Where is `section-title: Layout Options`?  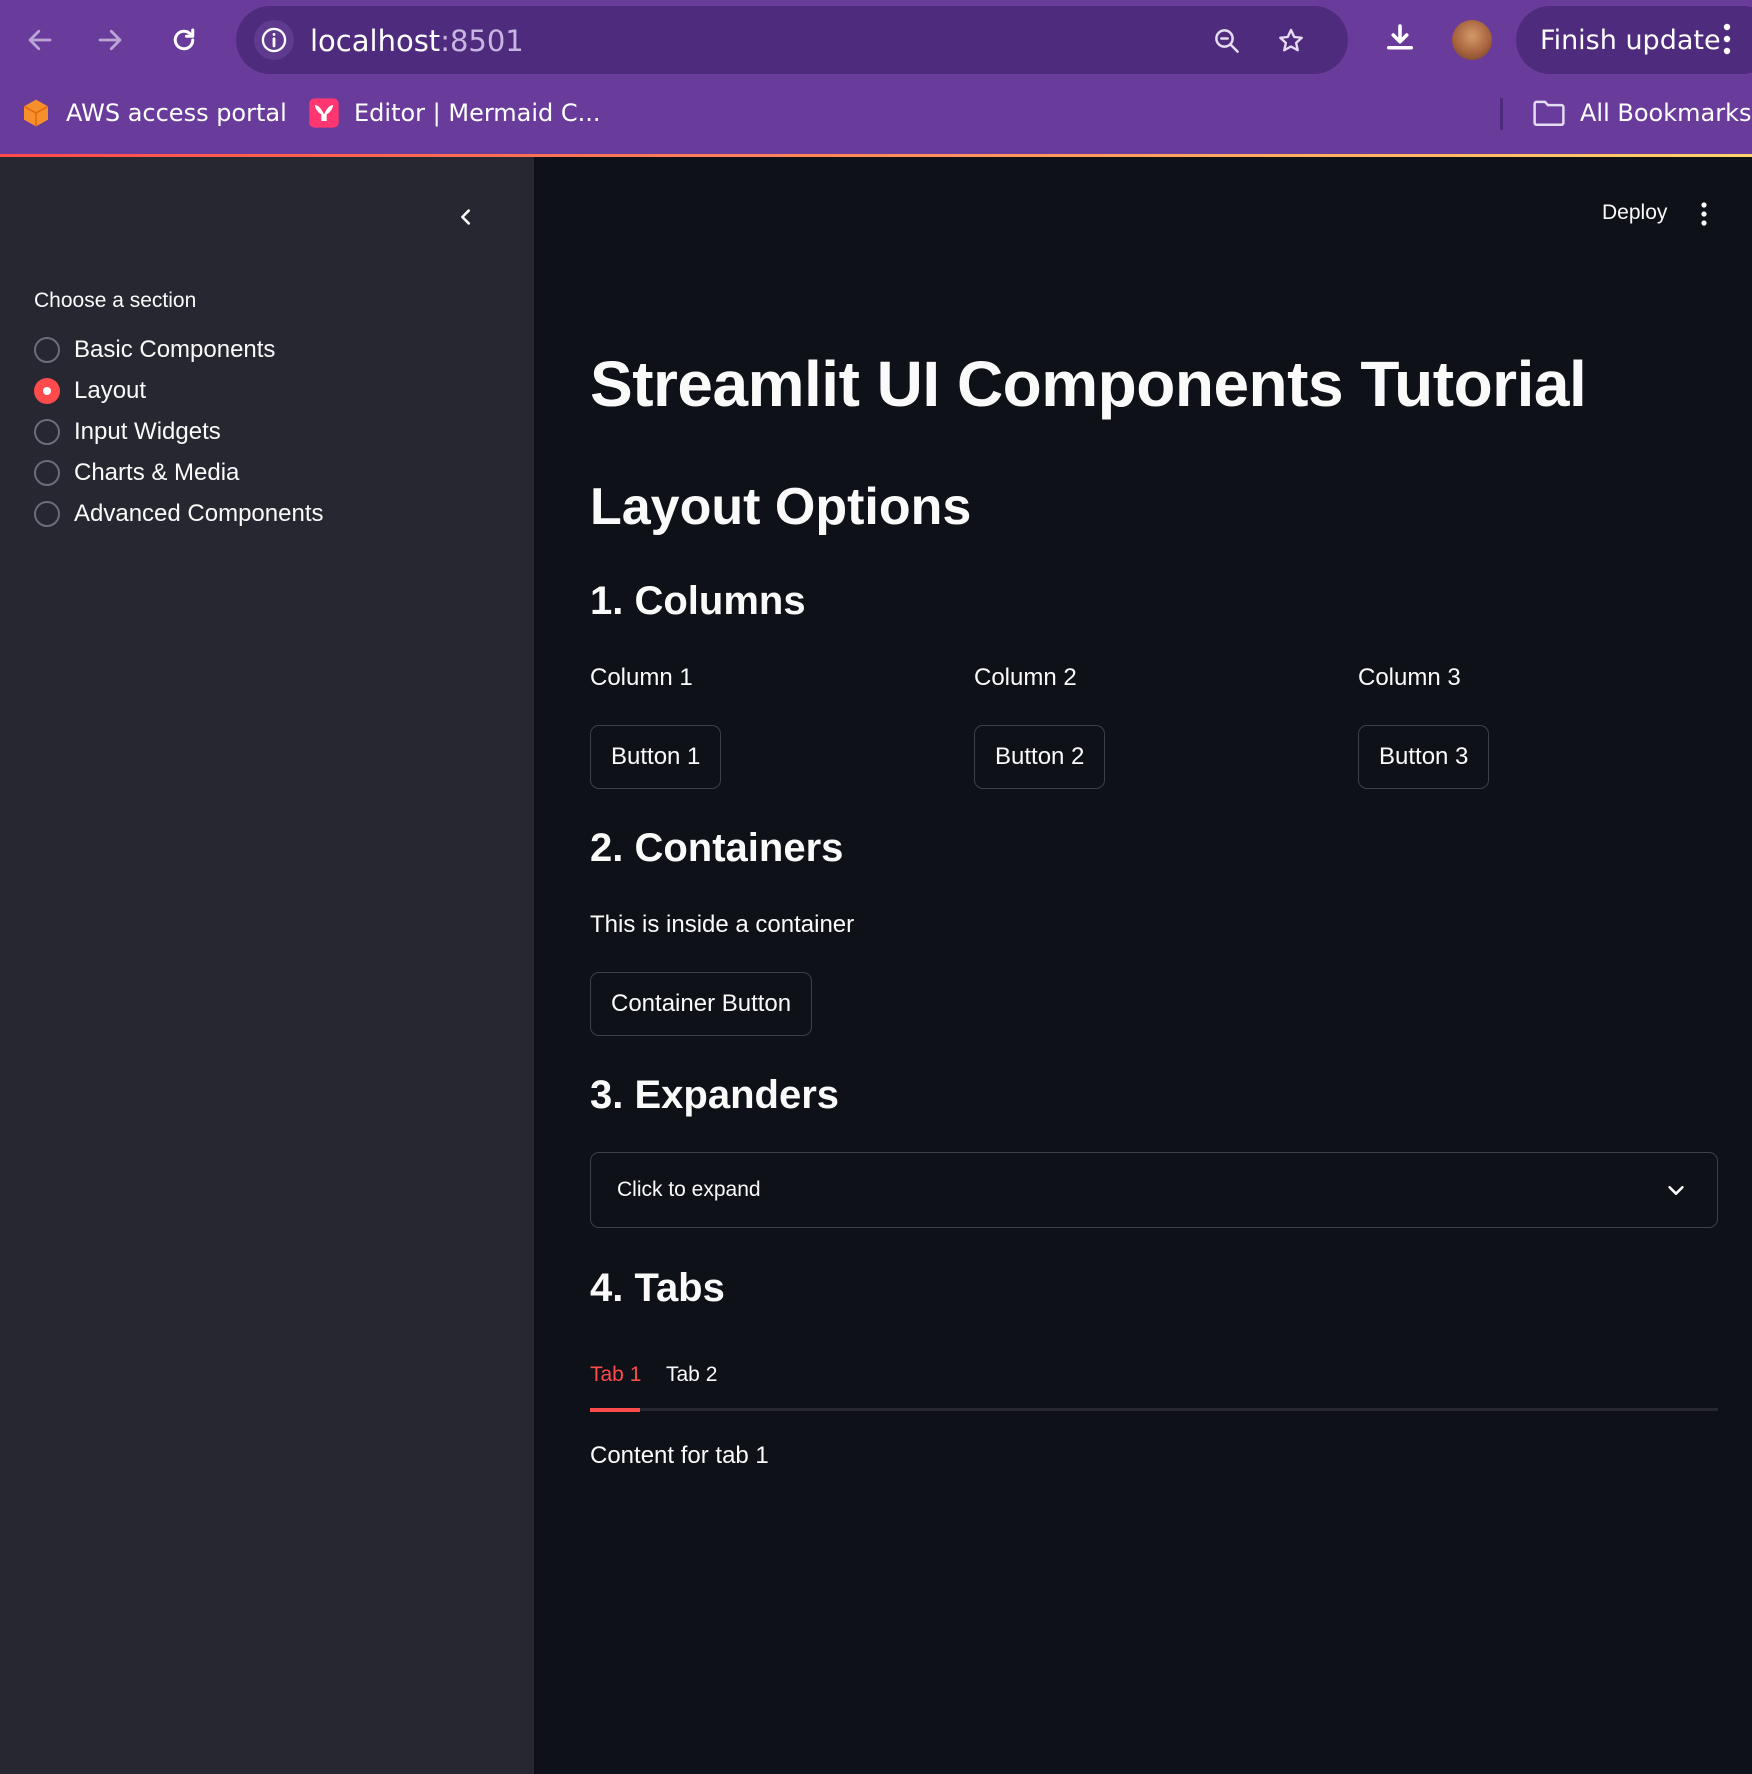
section-title: Layout Options is located at coordinates (781, 507).